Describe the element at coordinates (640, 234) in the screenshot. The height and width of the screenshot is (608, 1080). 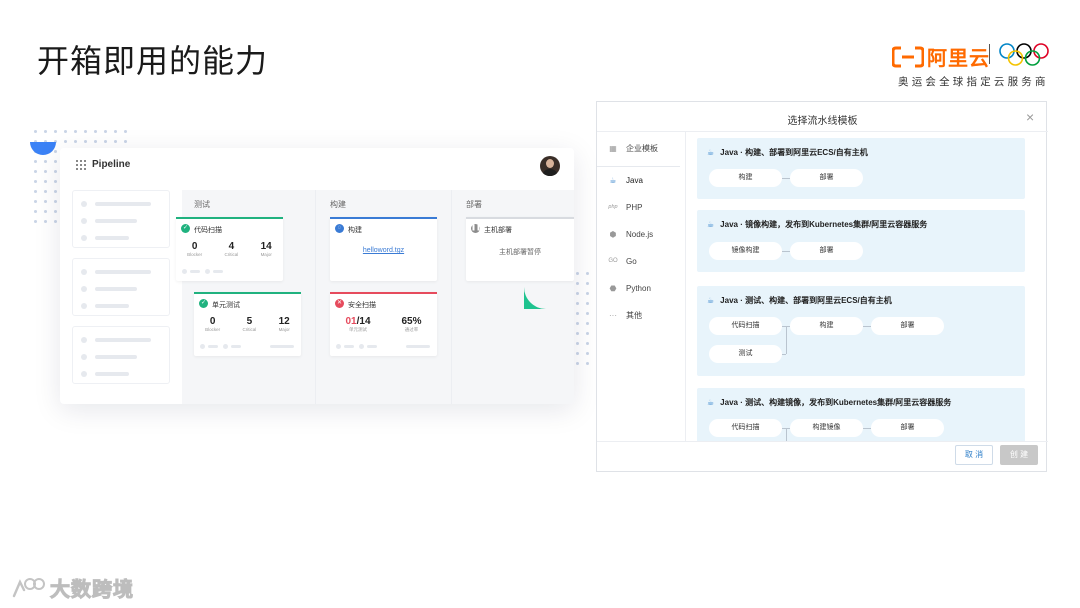
I see `nav-label: Node.js` at that location.